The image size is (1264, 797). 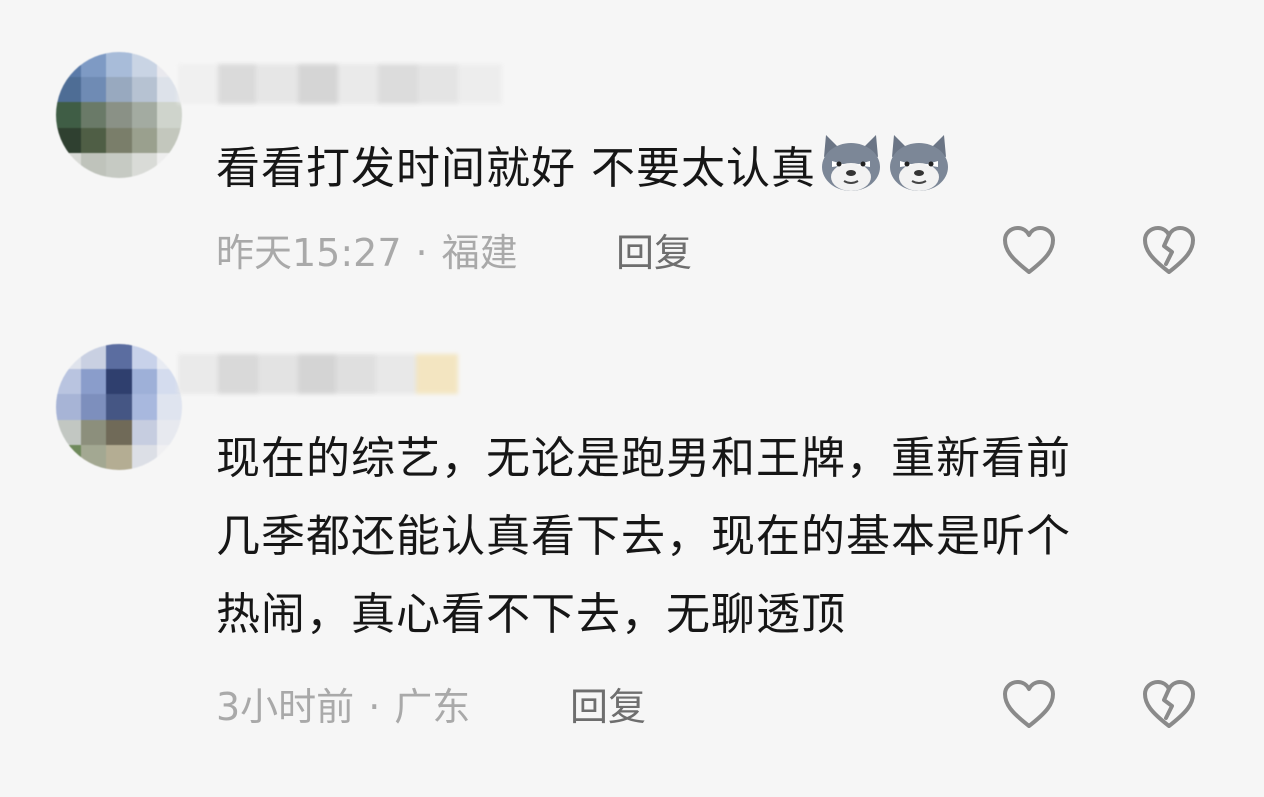 I want to click on comment-time: 3小时前, so click(x=285, y=707).